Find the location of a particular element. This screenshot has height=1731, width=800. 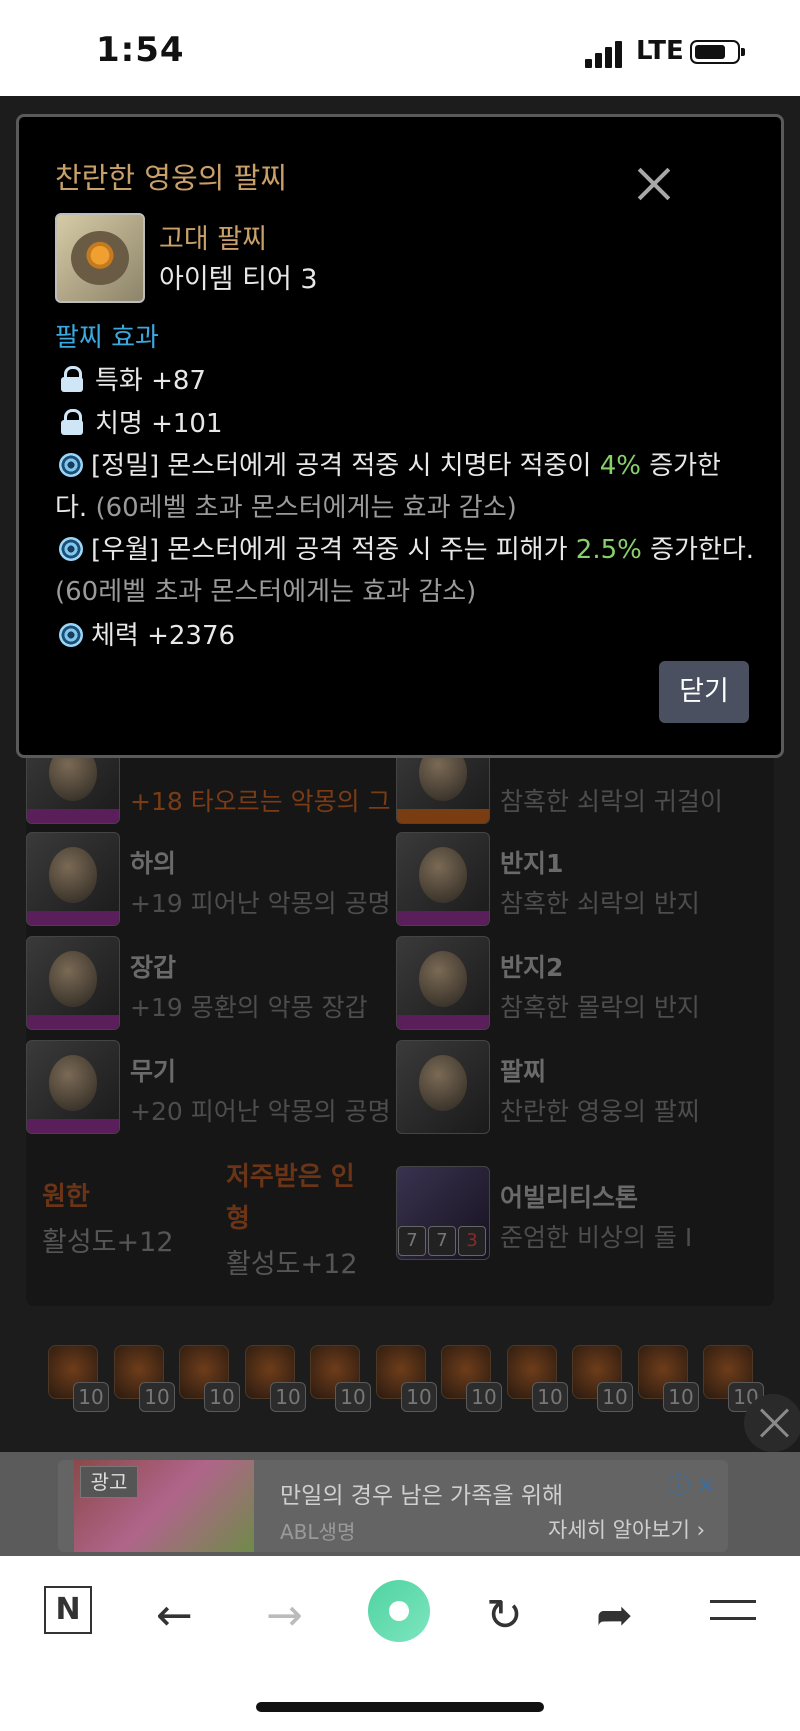

stone-level: 3 is located at coordinates (472, 1241).